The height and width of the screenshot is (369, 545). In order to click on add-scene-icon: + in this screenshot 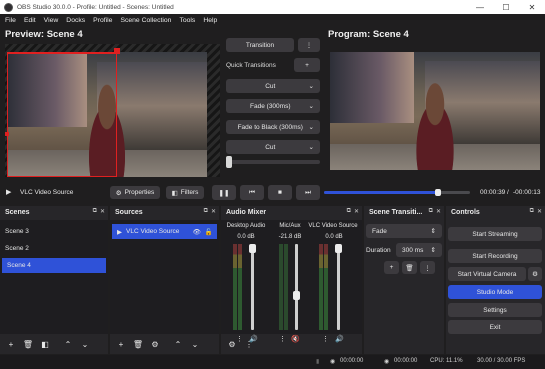, I will do `click(11, 344)`.